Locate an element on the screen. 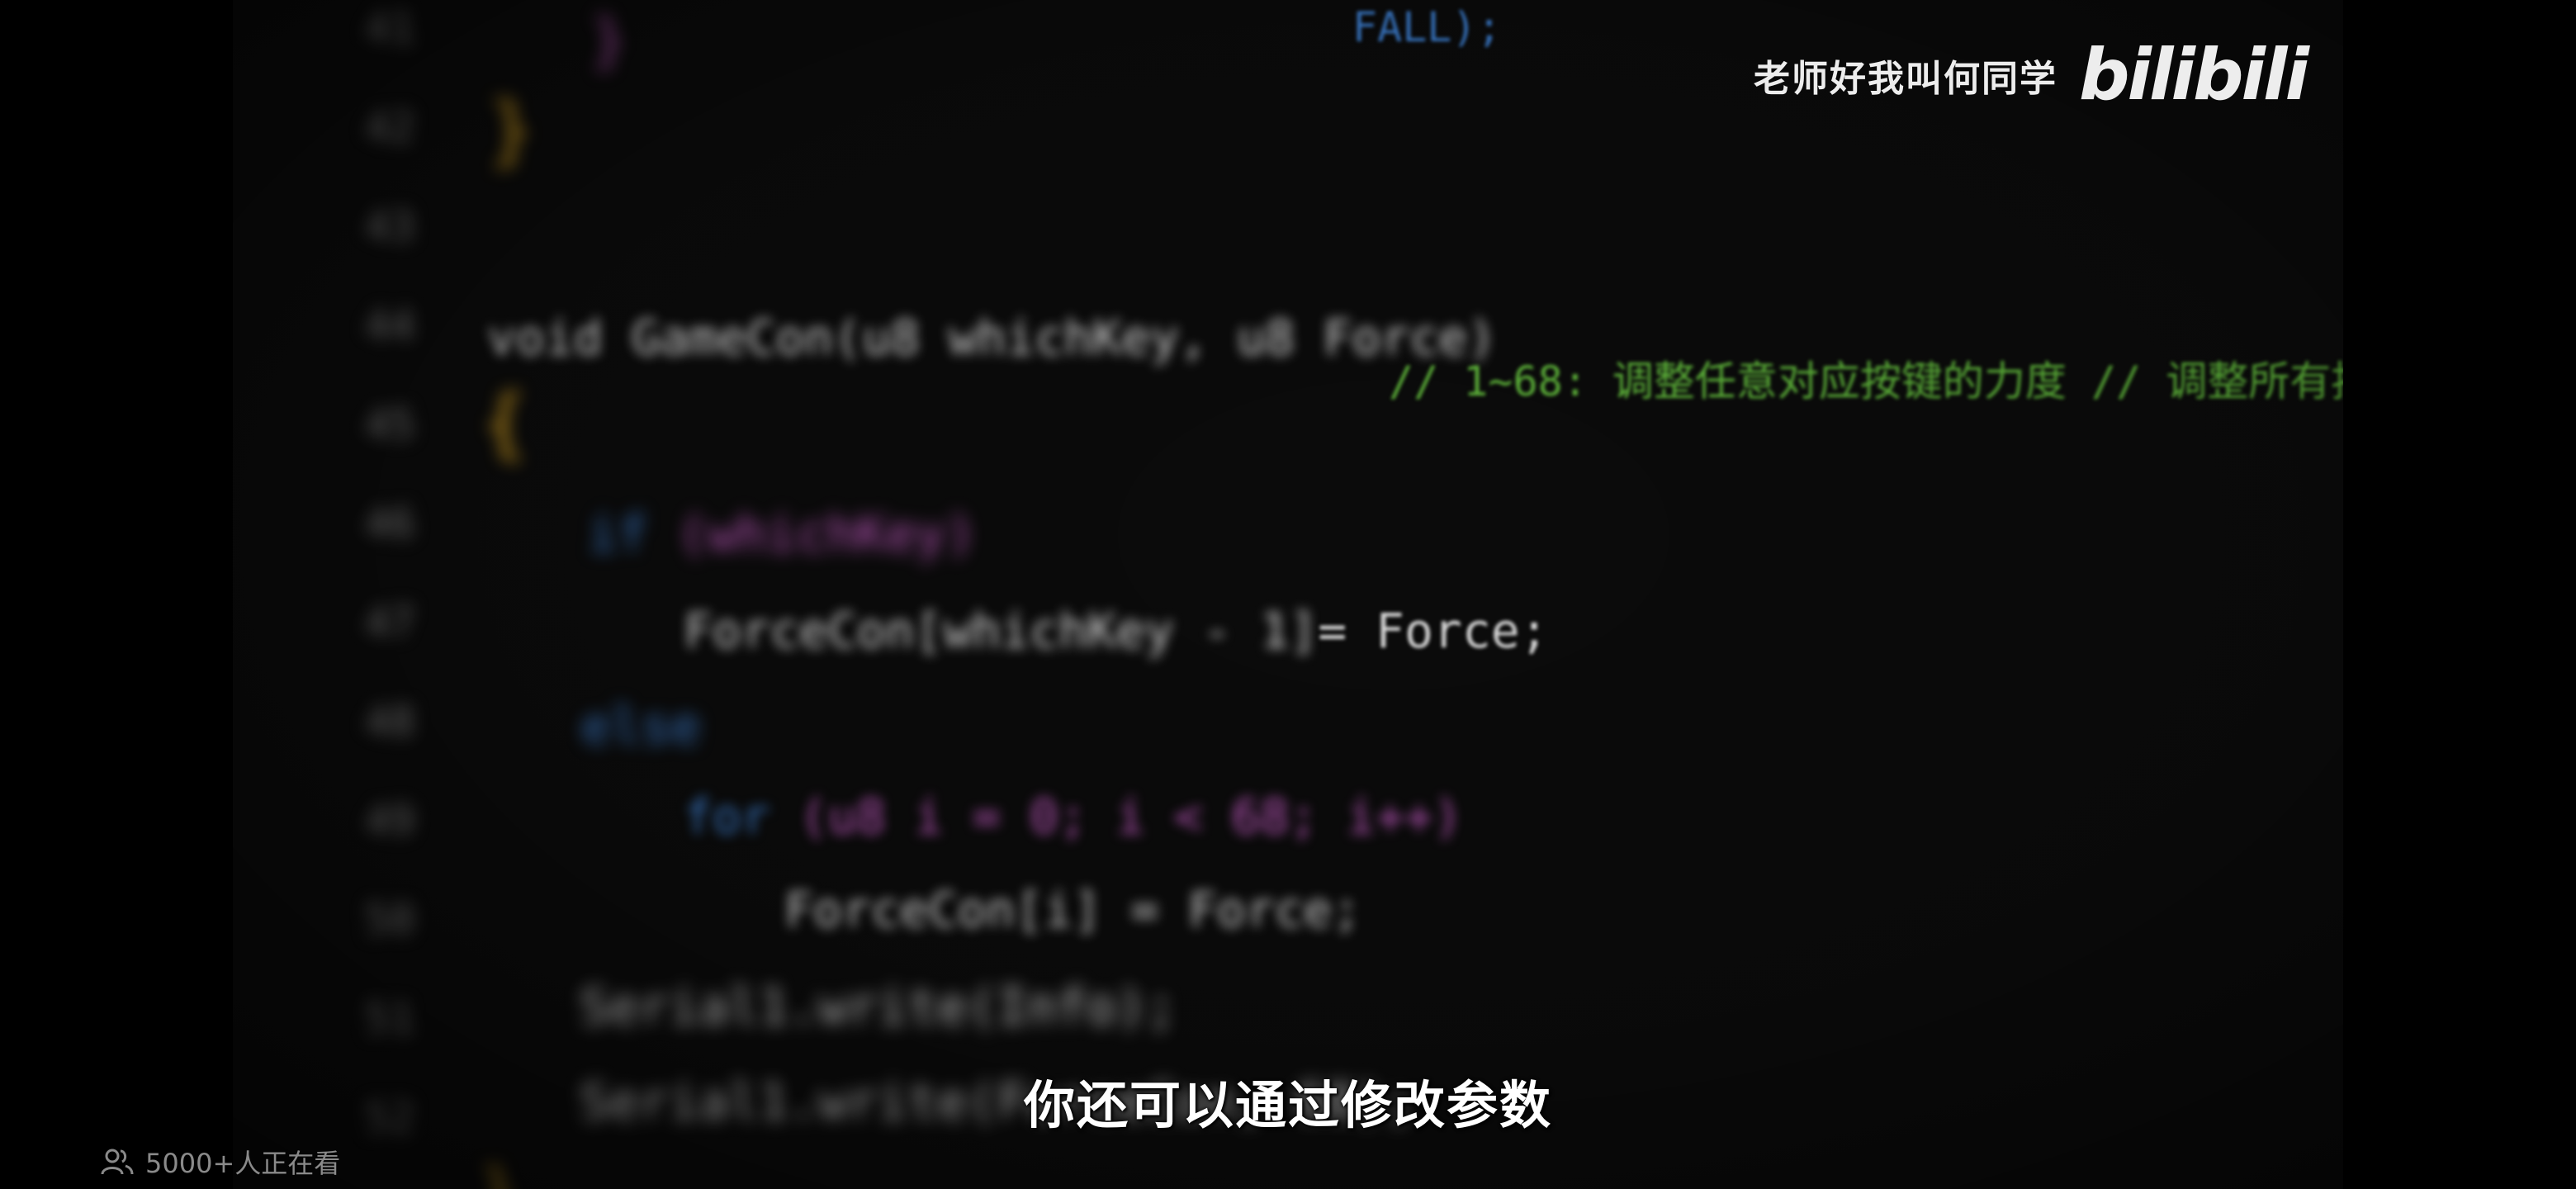 The height and width of the screenshot is (1189, 2576). line-number: 47 is located at coordinates (389, 623).